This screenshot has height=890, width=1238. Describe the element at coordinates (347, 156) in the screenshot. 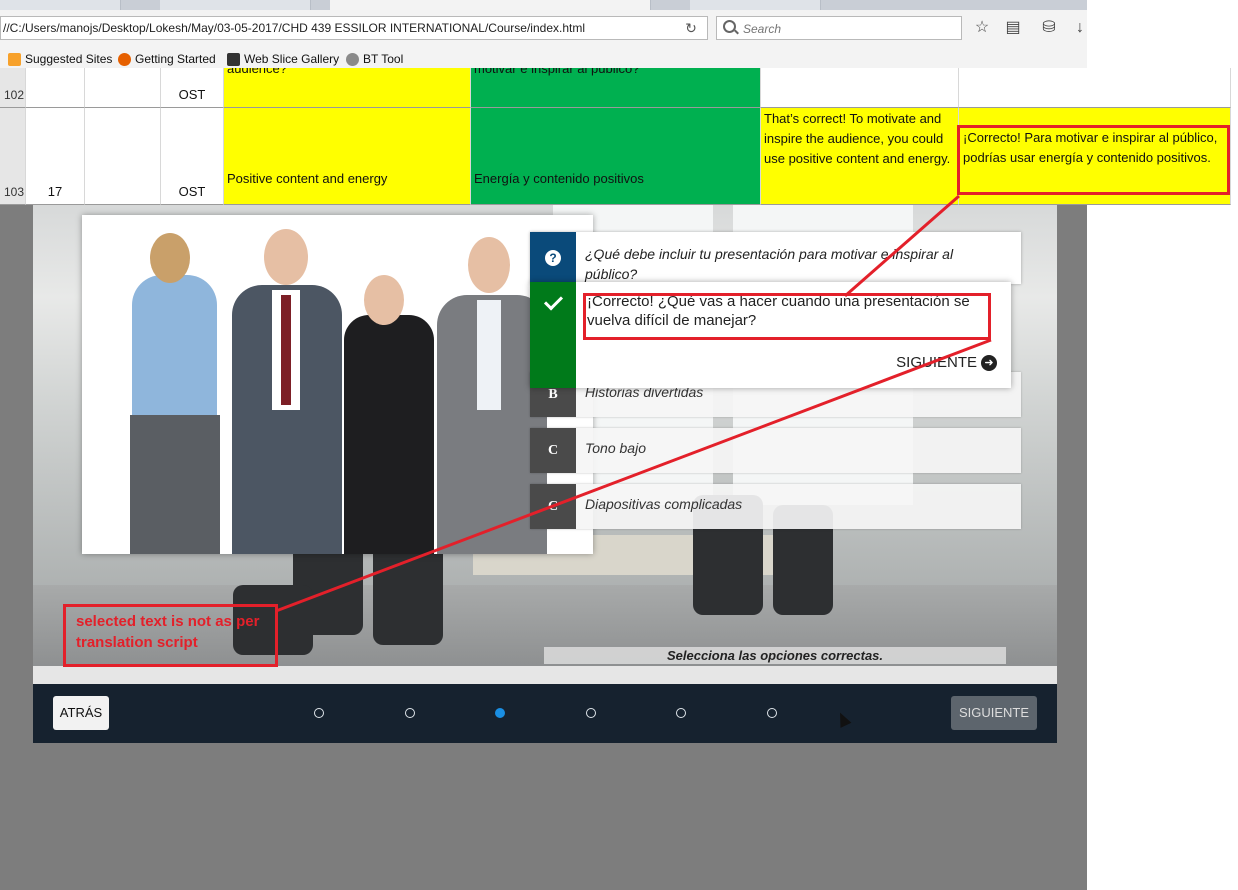

I see `sheet-cell-english: Positive content and energy` at that location.